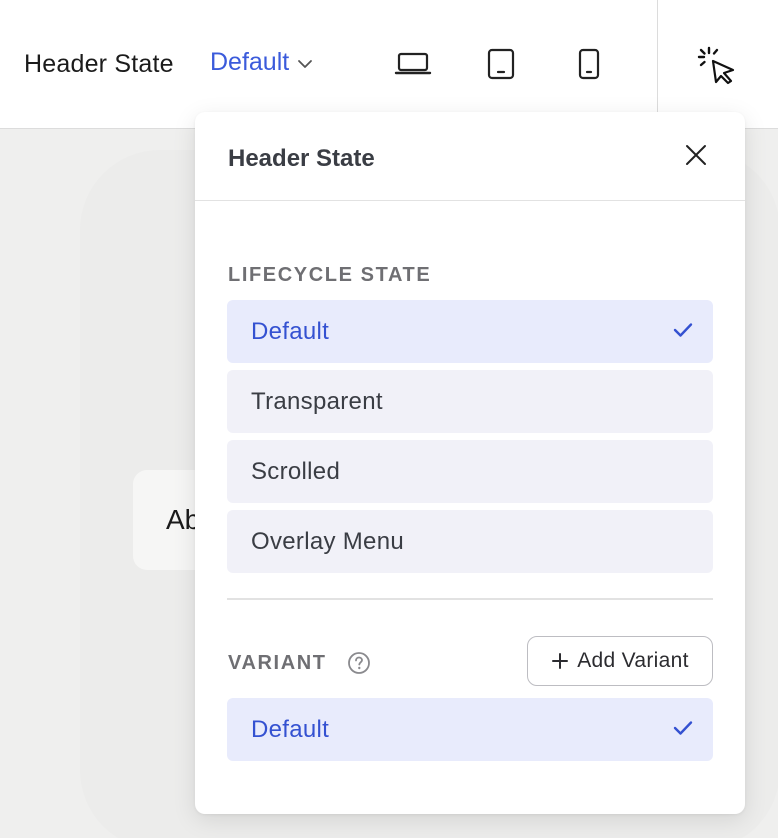 Image resolution: width=778 pixels, height=838 pixels. I want to click on option-label: Overlay Menu, so click(327, 541).